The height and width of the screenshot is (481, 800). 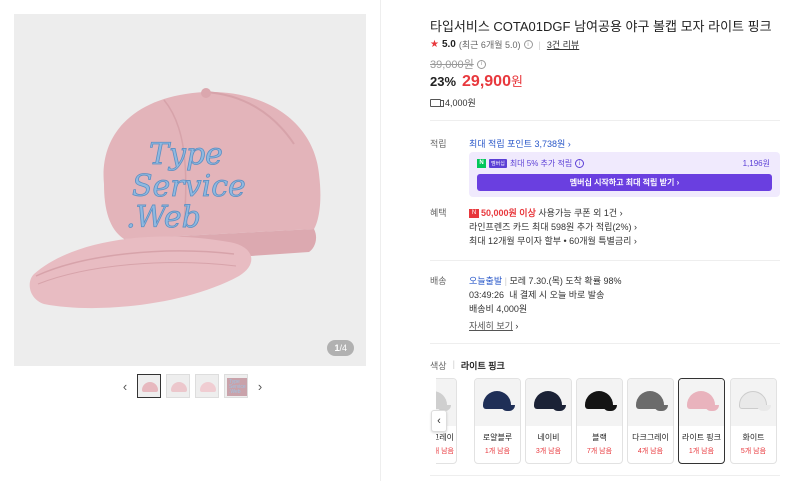 What do you see at coordinates (443, 81) in the screenshot?
I see `discount-rate: 23%` at bounding box center [443, 81].